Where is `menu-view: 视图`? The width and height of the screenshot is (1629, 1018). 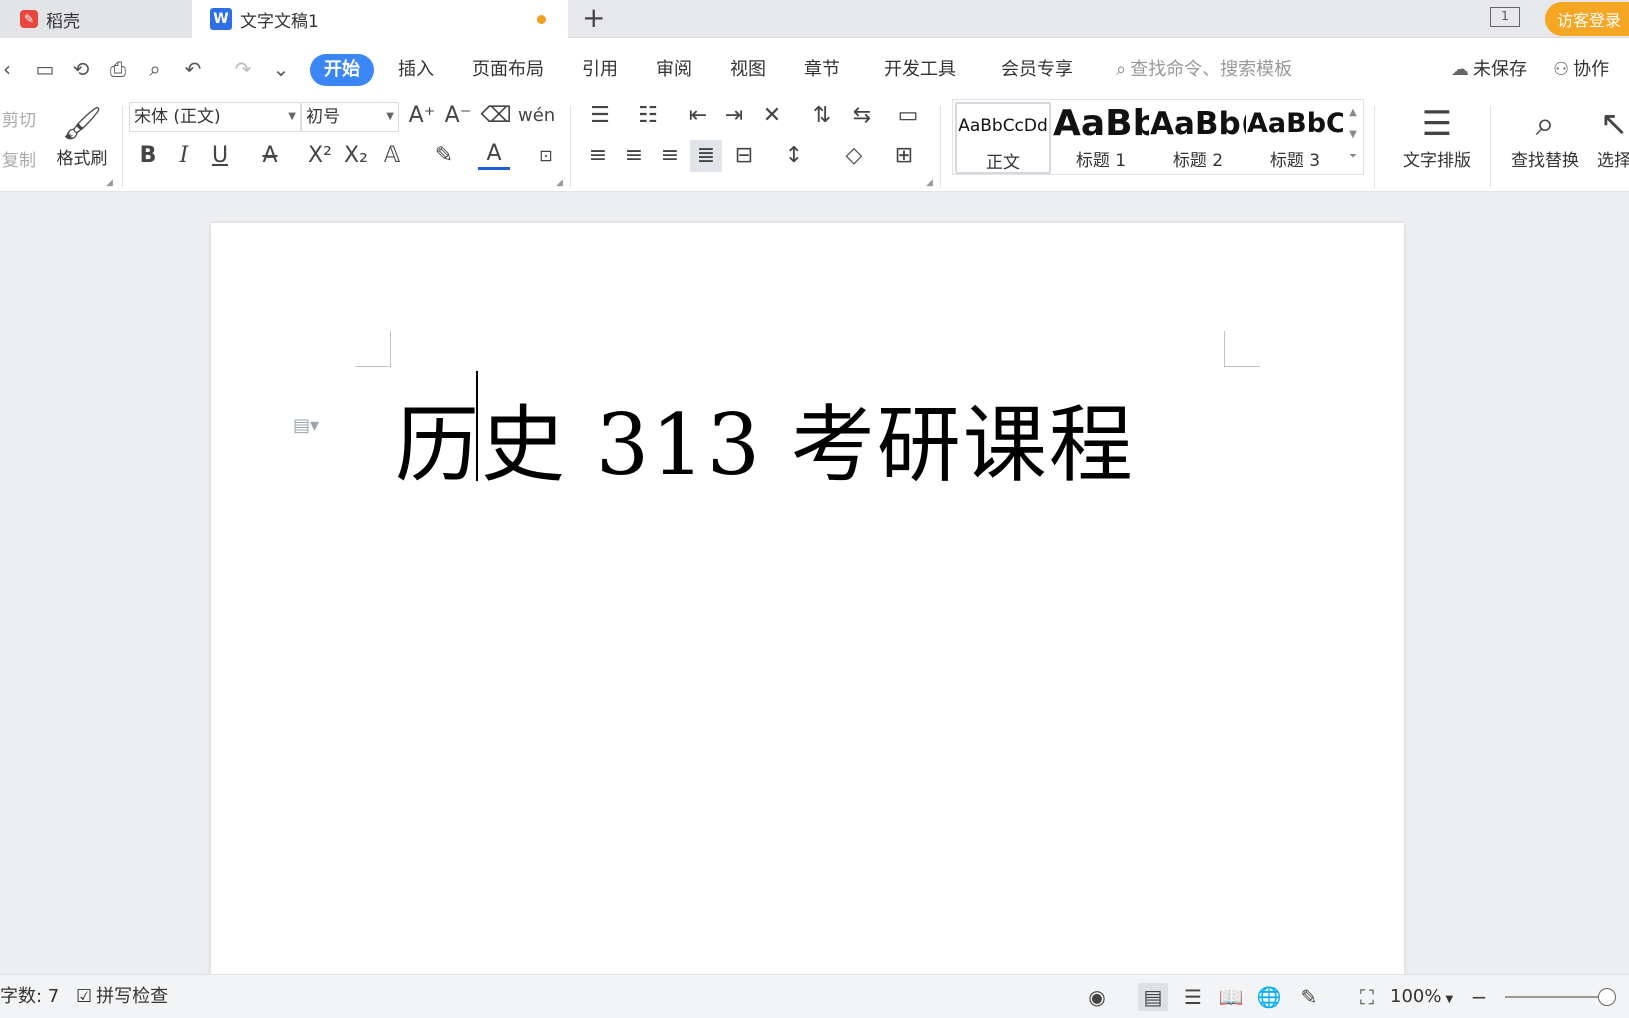 menu-view: 视图 is located at coordinates (748, 70).